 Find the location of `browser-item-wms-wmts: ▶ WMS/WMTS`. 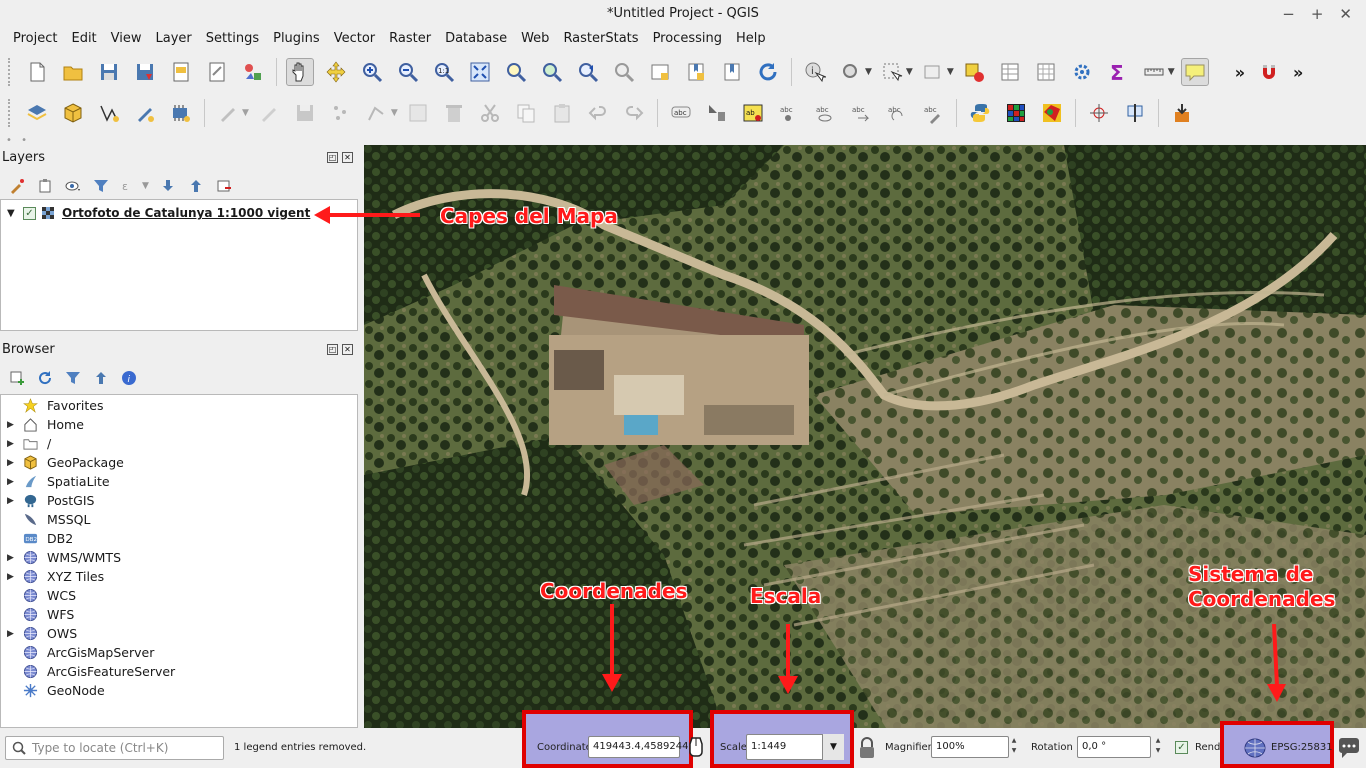

browser-item-wms-wmts: ▶ WMS/WMTS is located at coordinates (64, 557).